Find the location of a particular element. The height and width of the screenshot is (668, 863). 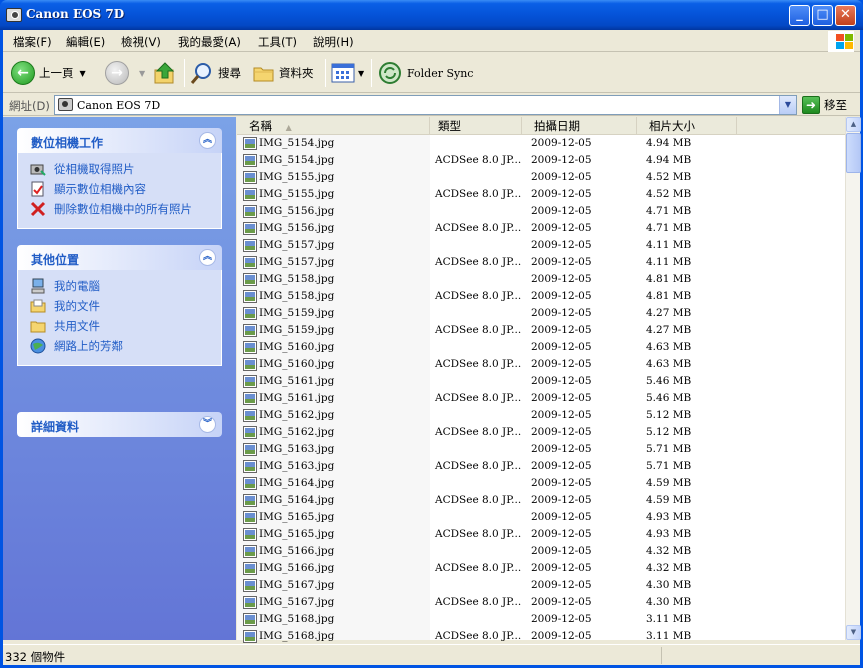

file-row: IMG_5163.jpg 2009-12-05 5.71 MB is located at coordinates (541, 449).